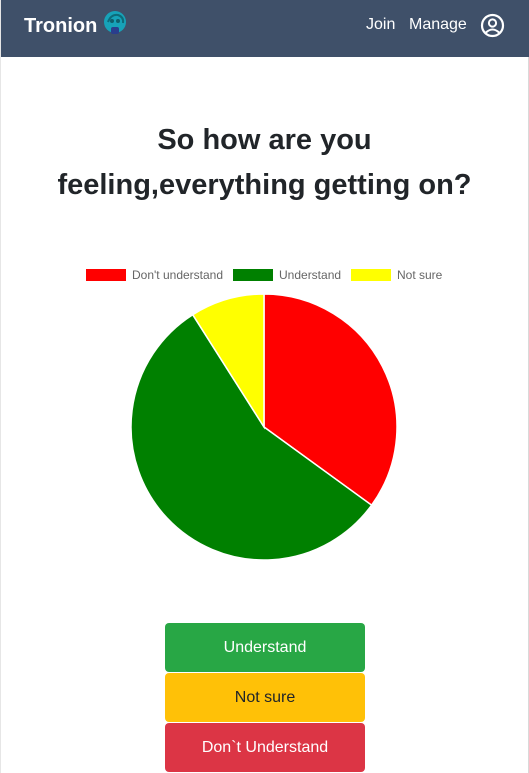 The height and width of the screenshot is (773, 529). I want to click on legend-label-0: Don't understand, so click(177, 275).